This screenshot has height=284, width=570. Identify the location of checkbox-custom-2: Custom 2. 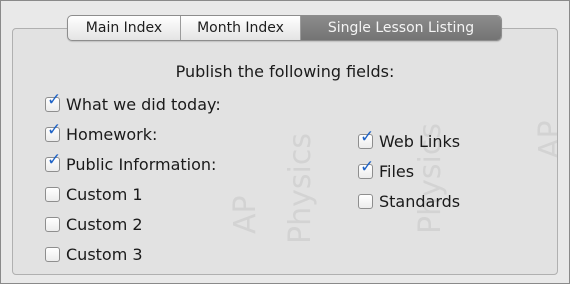
(94, 224).